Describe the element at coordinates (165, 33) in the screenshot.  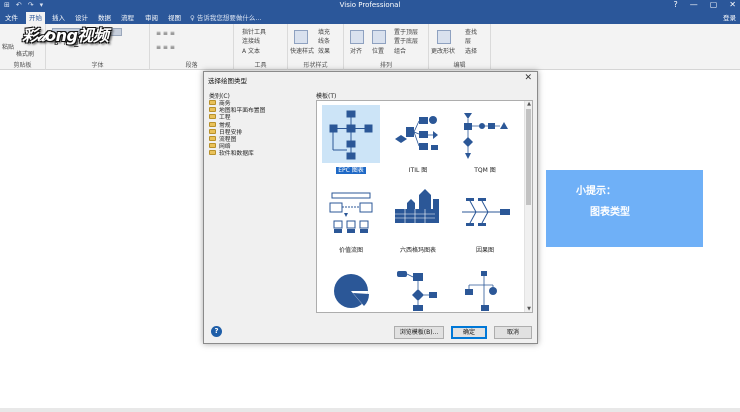
I see `align-left-icon: ≡ ≡ ≡` at that location.